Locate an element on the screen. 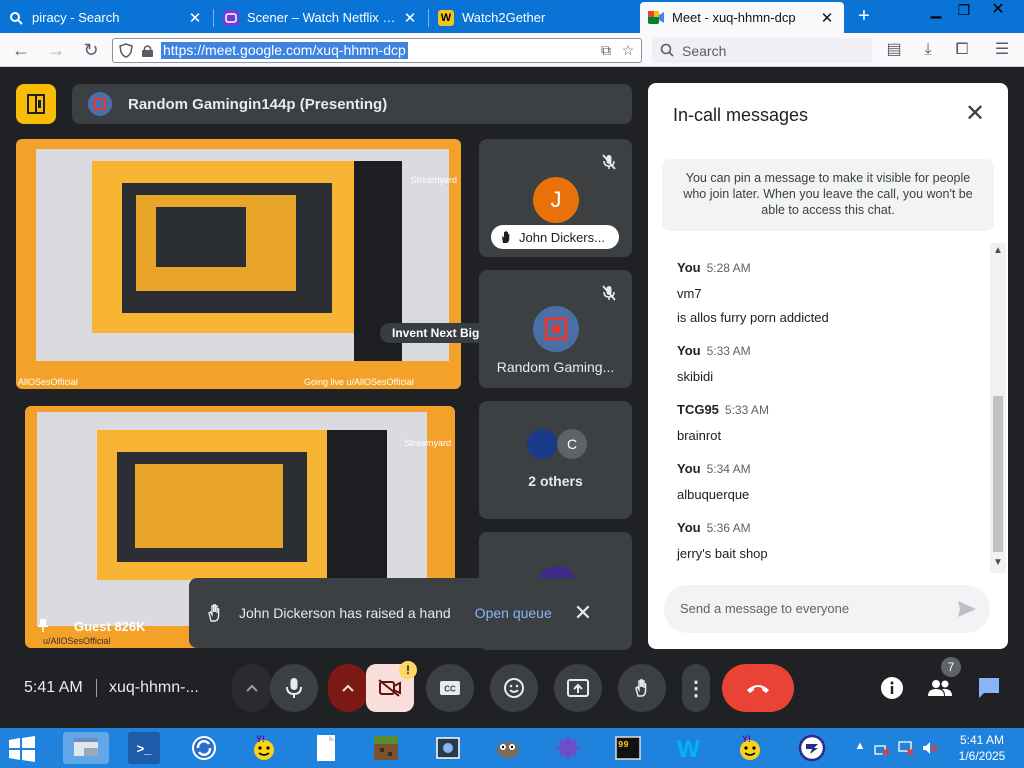 The height and width of the screenshot is (768, 1024). video-options-button is located at coordinates (348, 688).